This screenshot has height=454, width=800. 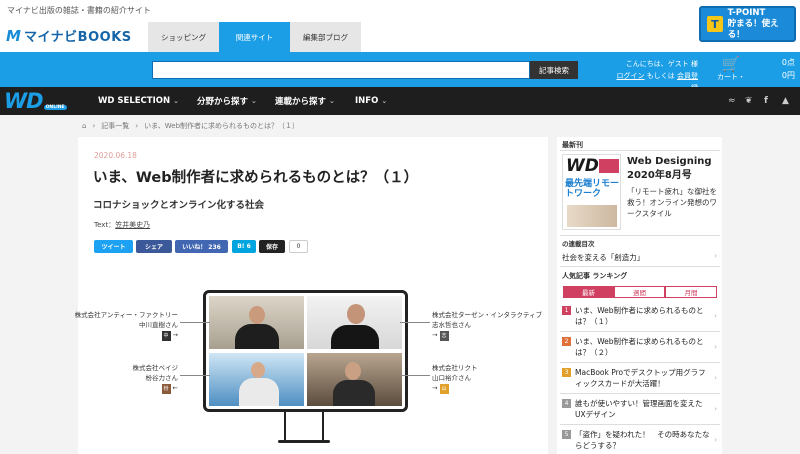 What do you see at coordinates (588, 292) in the screenshot?
I see `ranking-tab-latest: 最新` at bounding box center [588, 292].